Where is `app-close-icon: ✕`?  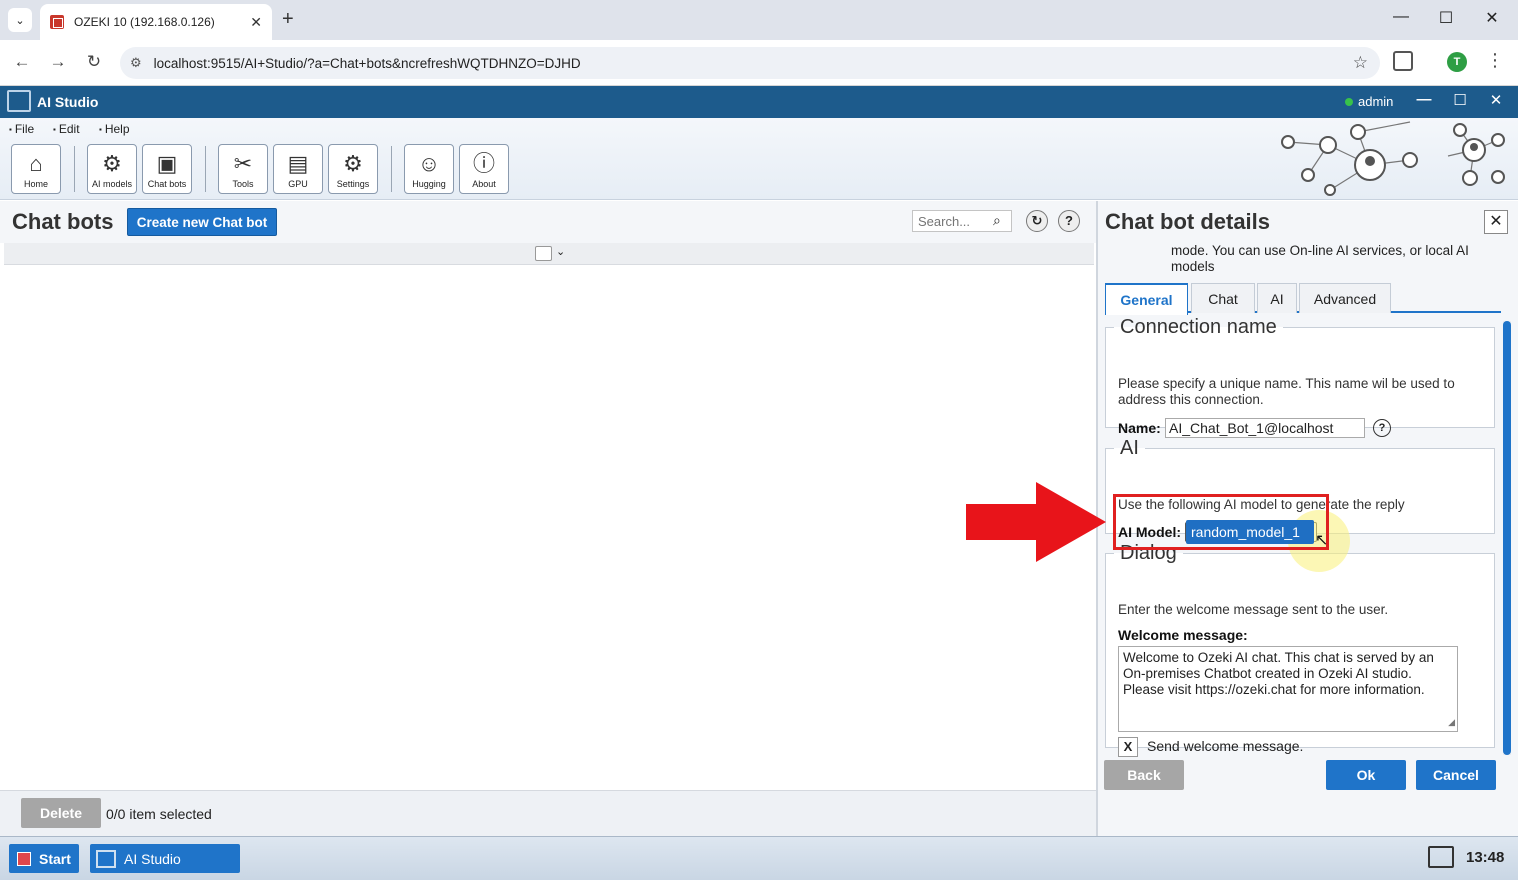 app-close-icon: ✕ is located at coordinates (1496, 100).